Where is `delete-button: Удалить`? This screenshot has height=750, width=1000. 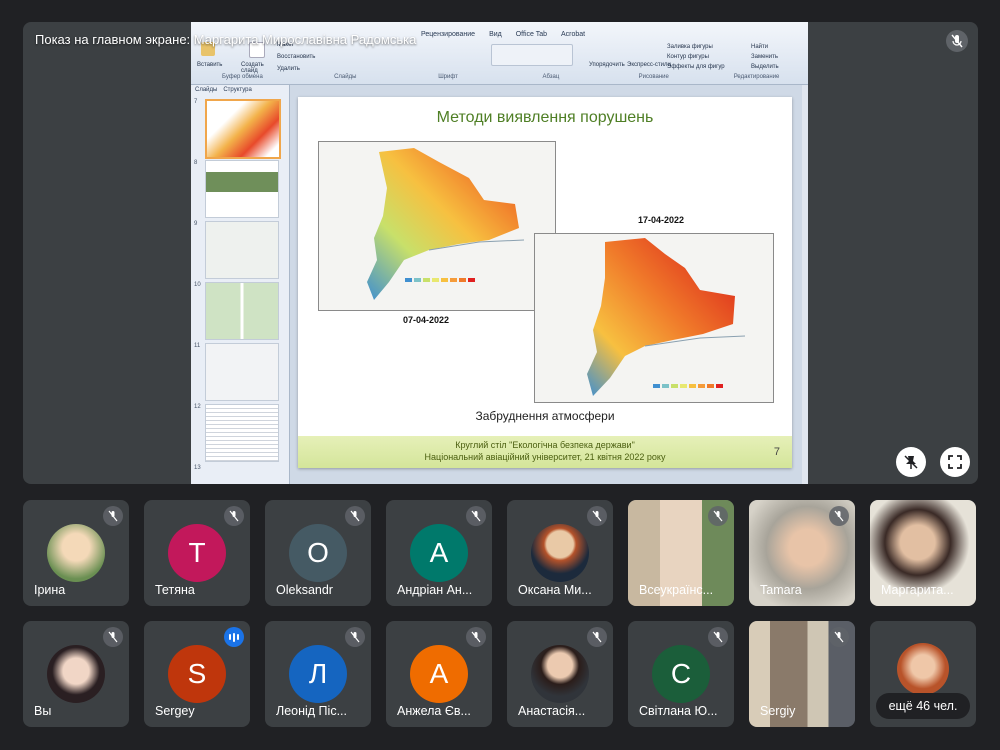
delete-button: Удалить is located at coordinates (288, 69).